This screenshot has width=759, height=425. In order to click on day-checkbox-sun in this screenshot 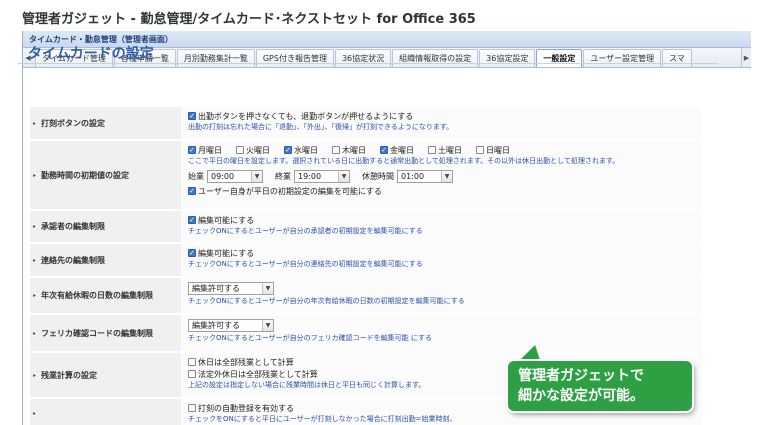, I will do `click(480, 150)`.